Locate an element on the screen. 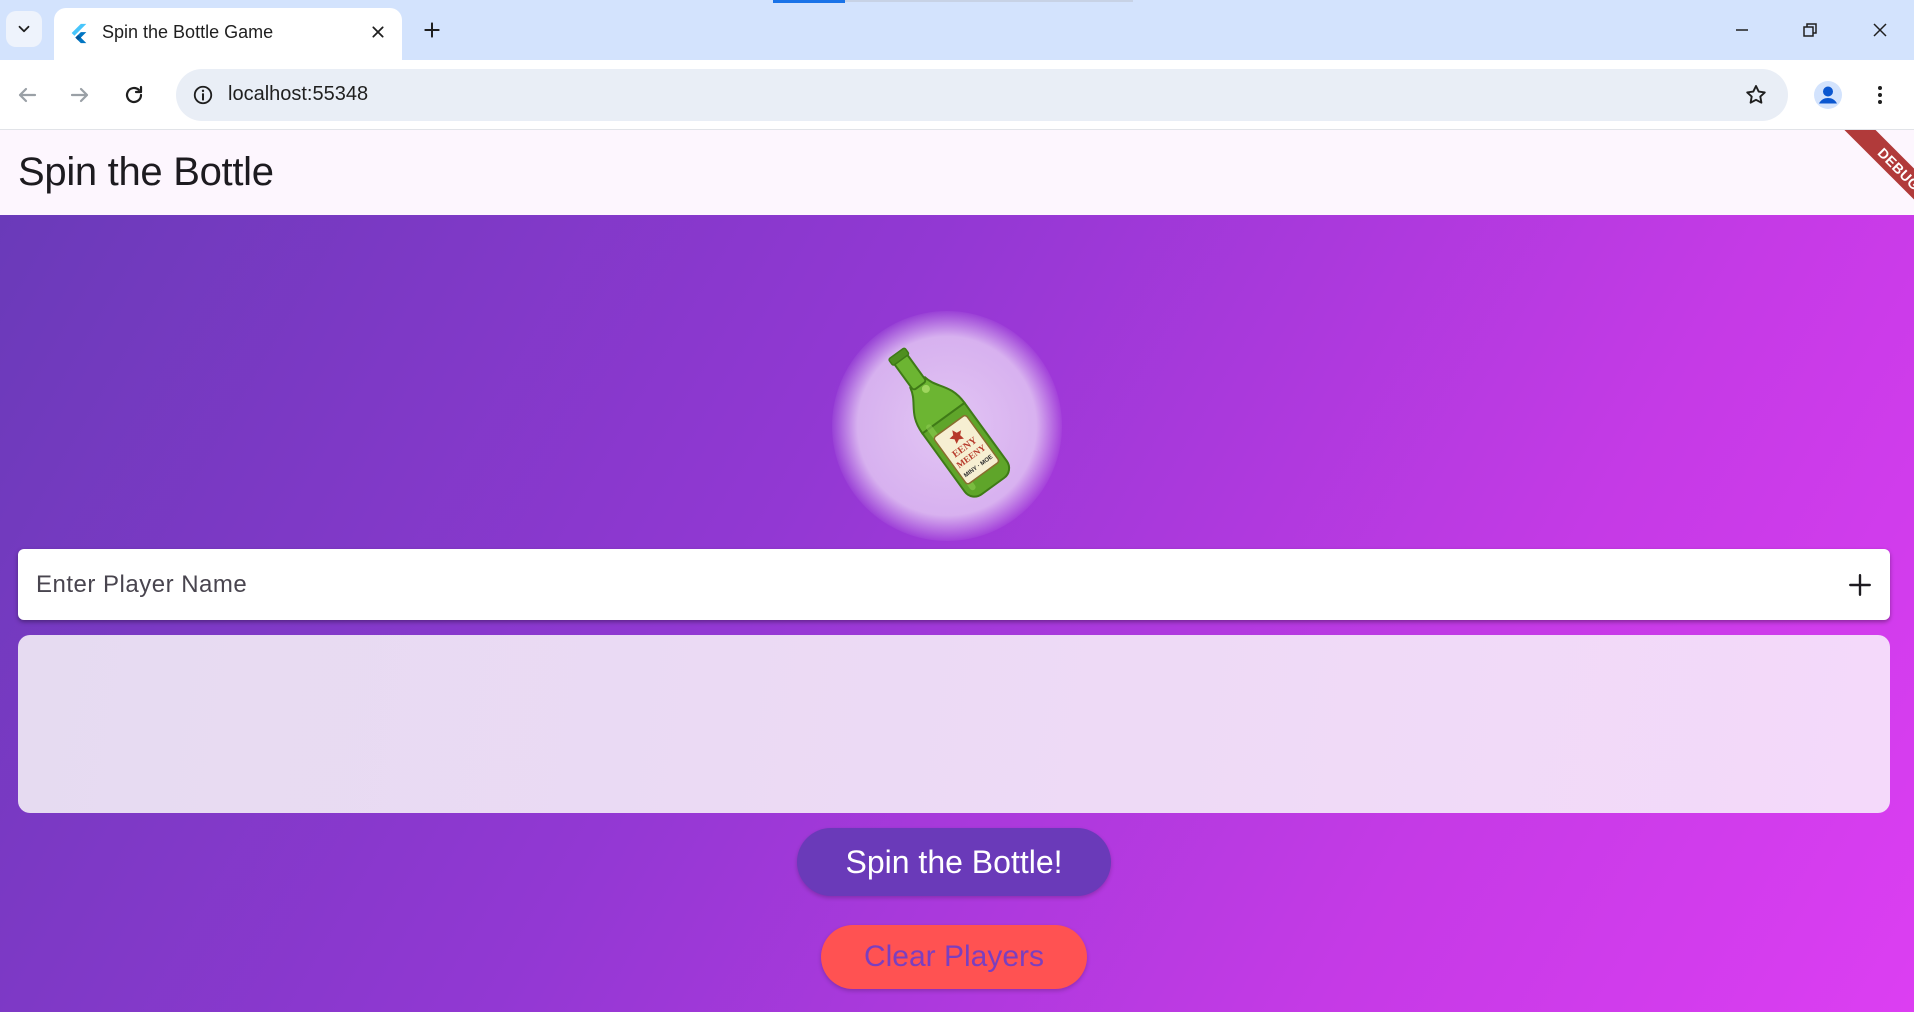  tab-title: Spin the Bottle Game is located at coordinates (188, 32).